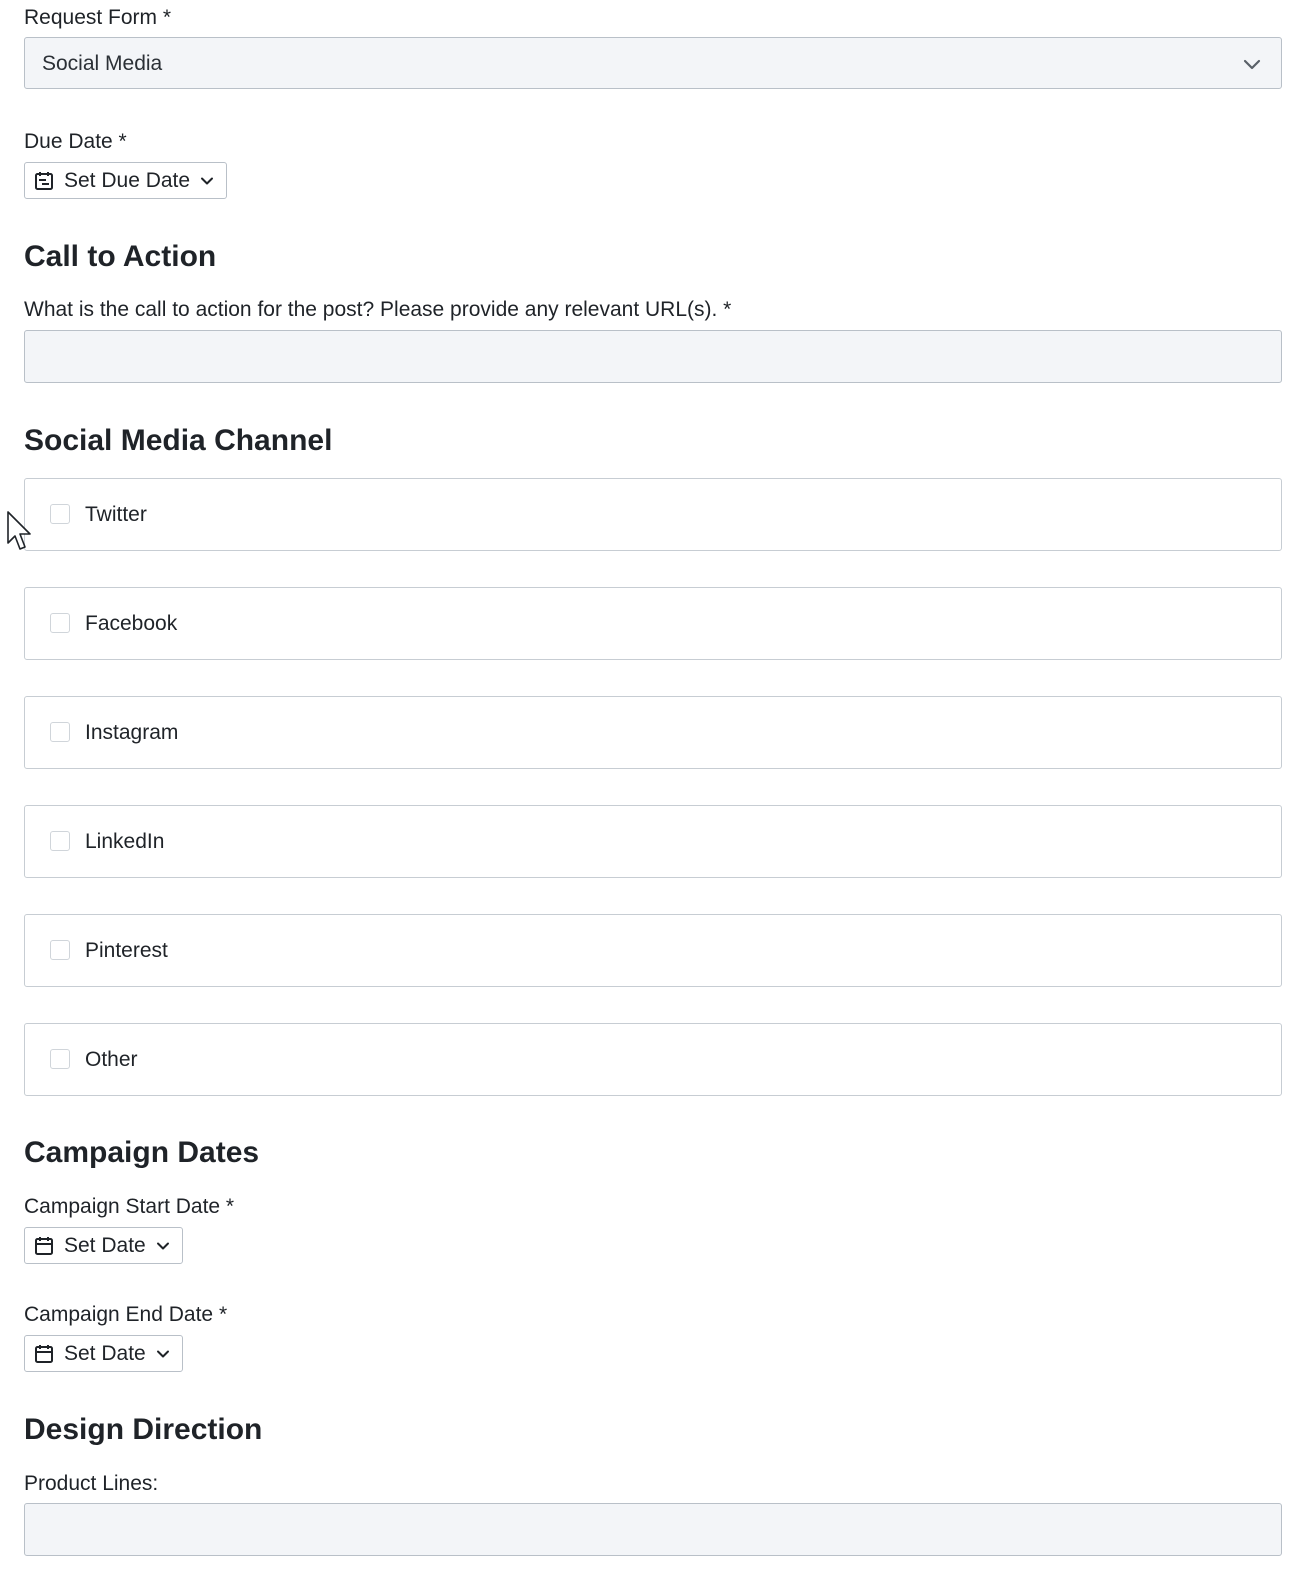 This screenshot has height=1585, width=1316. Describe the element at coordinates (132, 732) in the screenshot. I see `channel-option-label: Instagram` at that location.